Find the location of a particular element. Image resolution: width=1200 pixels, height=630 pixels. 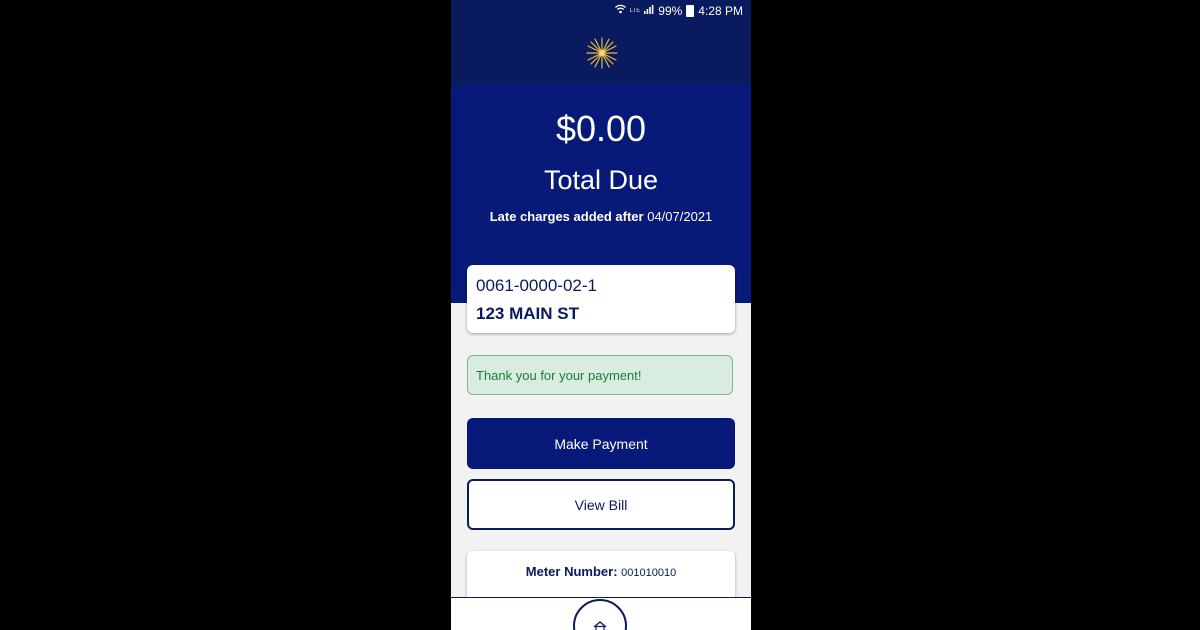

total-due-amount: $0.00 is located at coordinates (601, 128).